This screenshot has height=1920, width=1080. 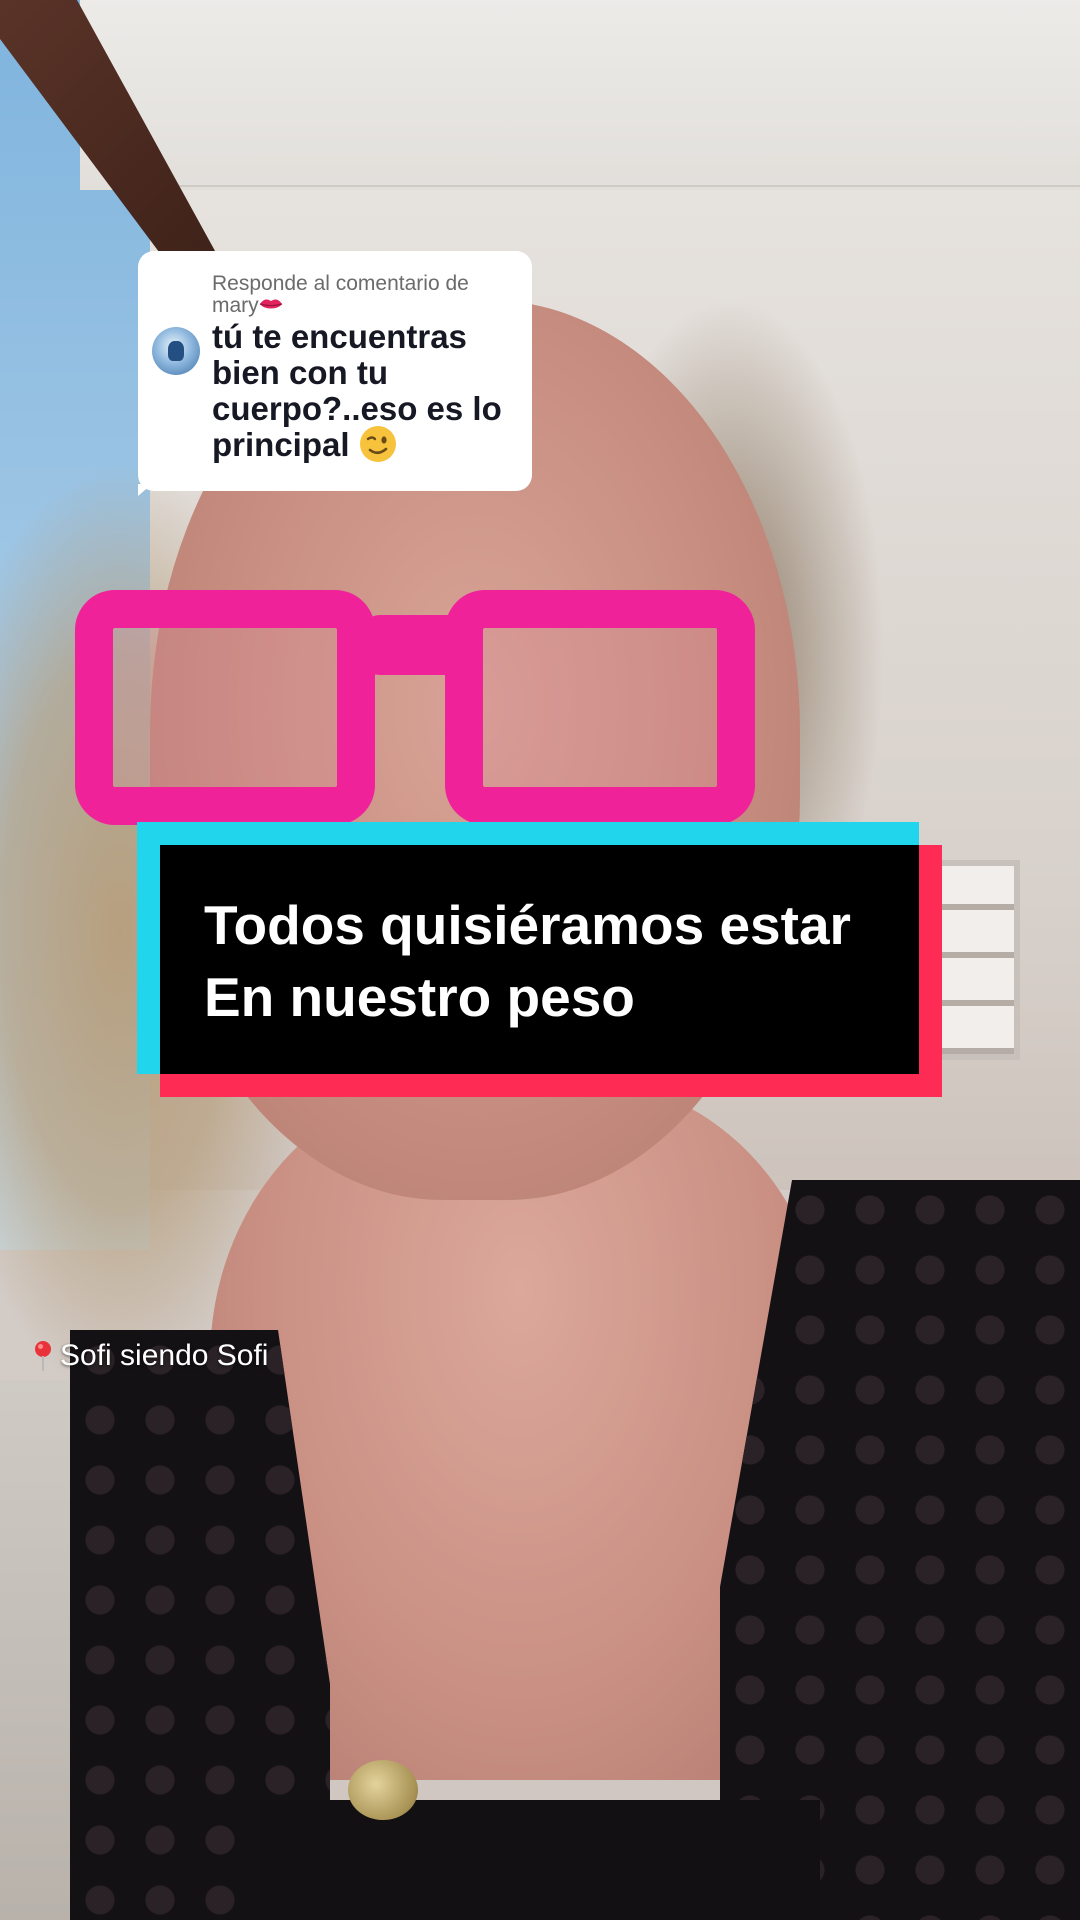 What do you see at coordinates (340, 283) in the screenshot?
I see `reply-header-prefix: Responde al comentario de` at bounding box center [340, 283].